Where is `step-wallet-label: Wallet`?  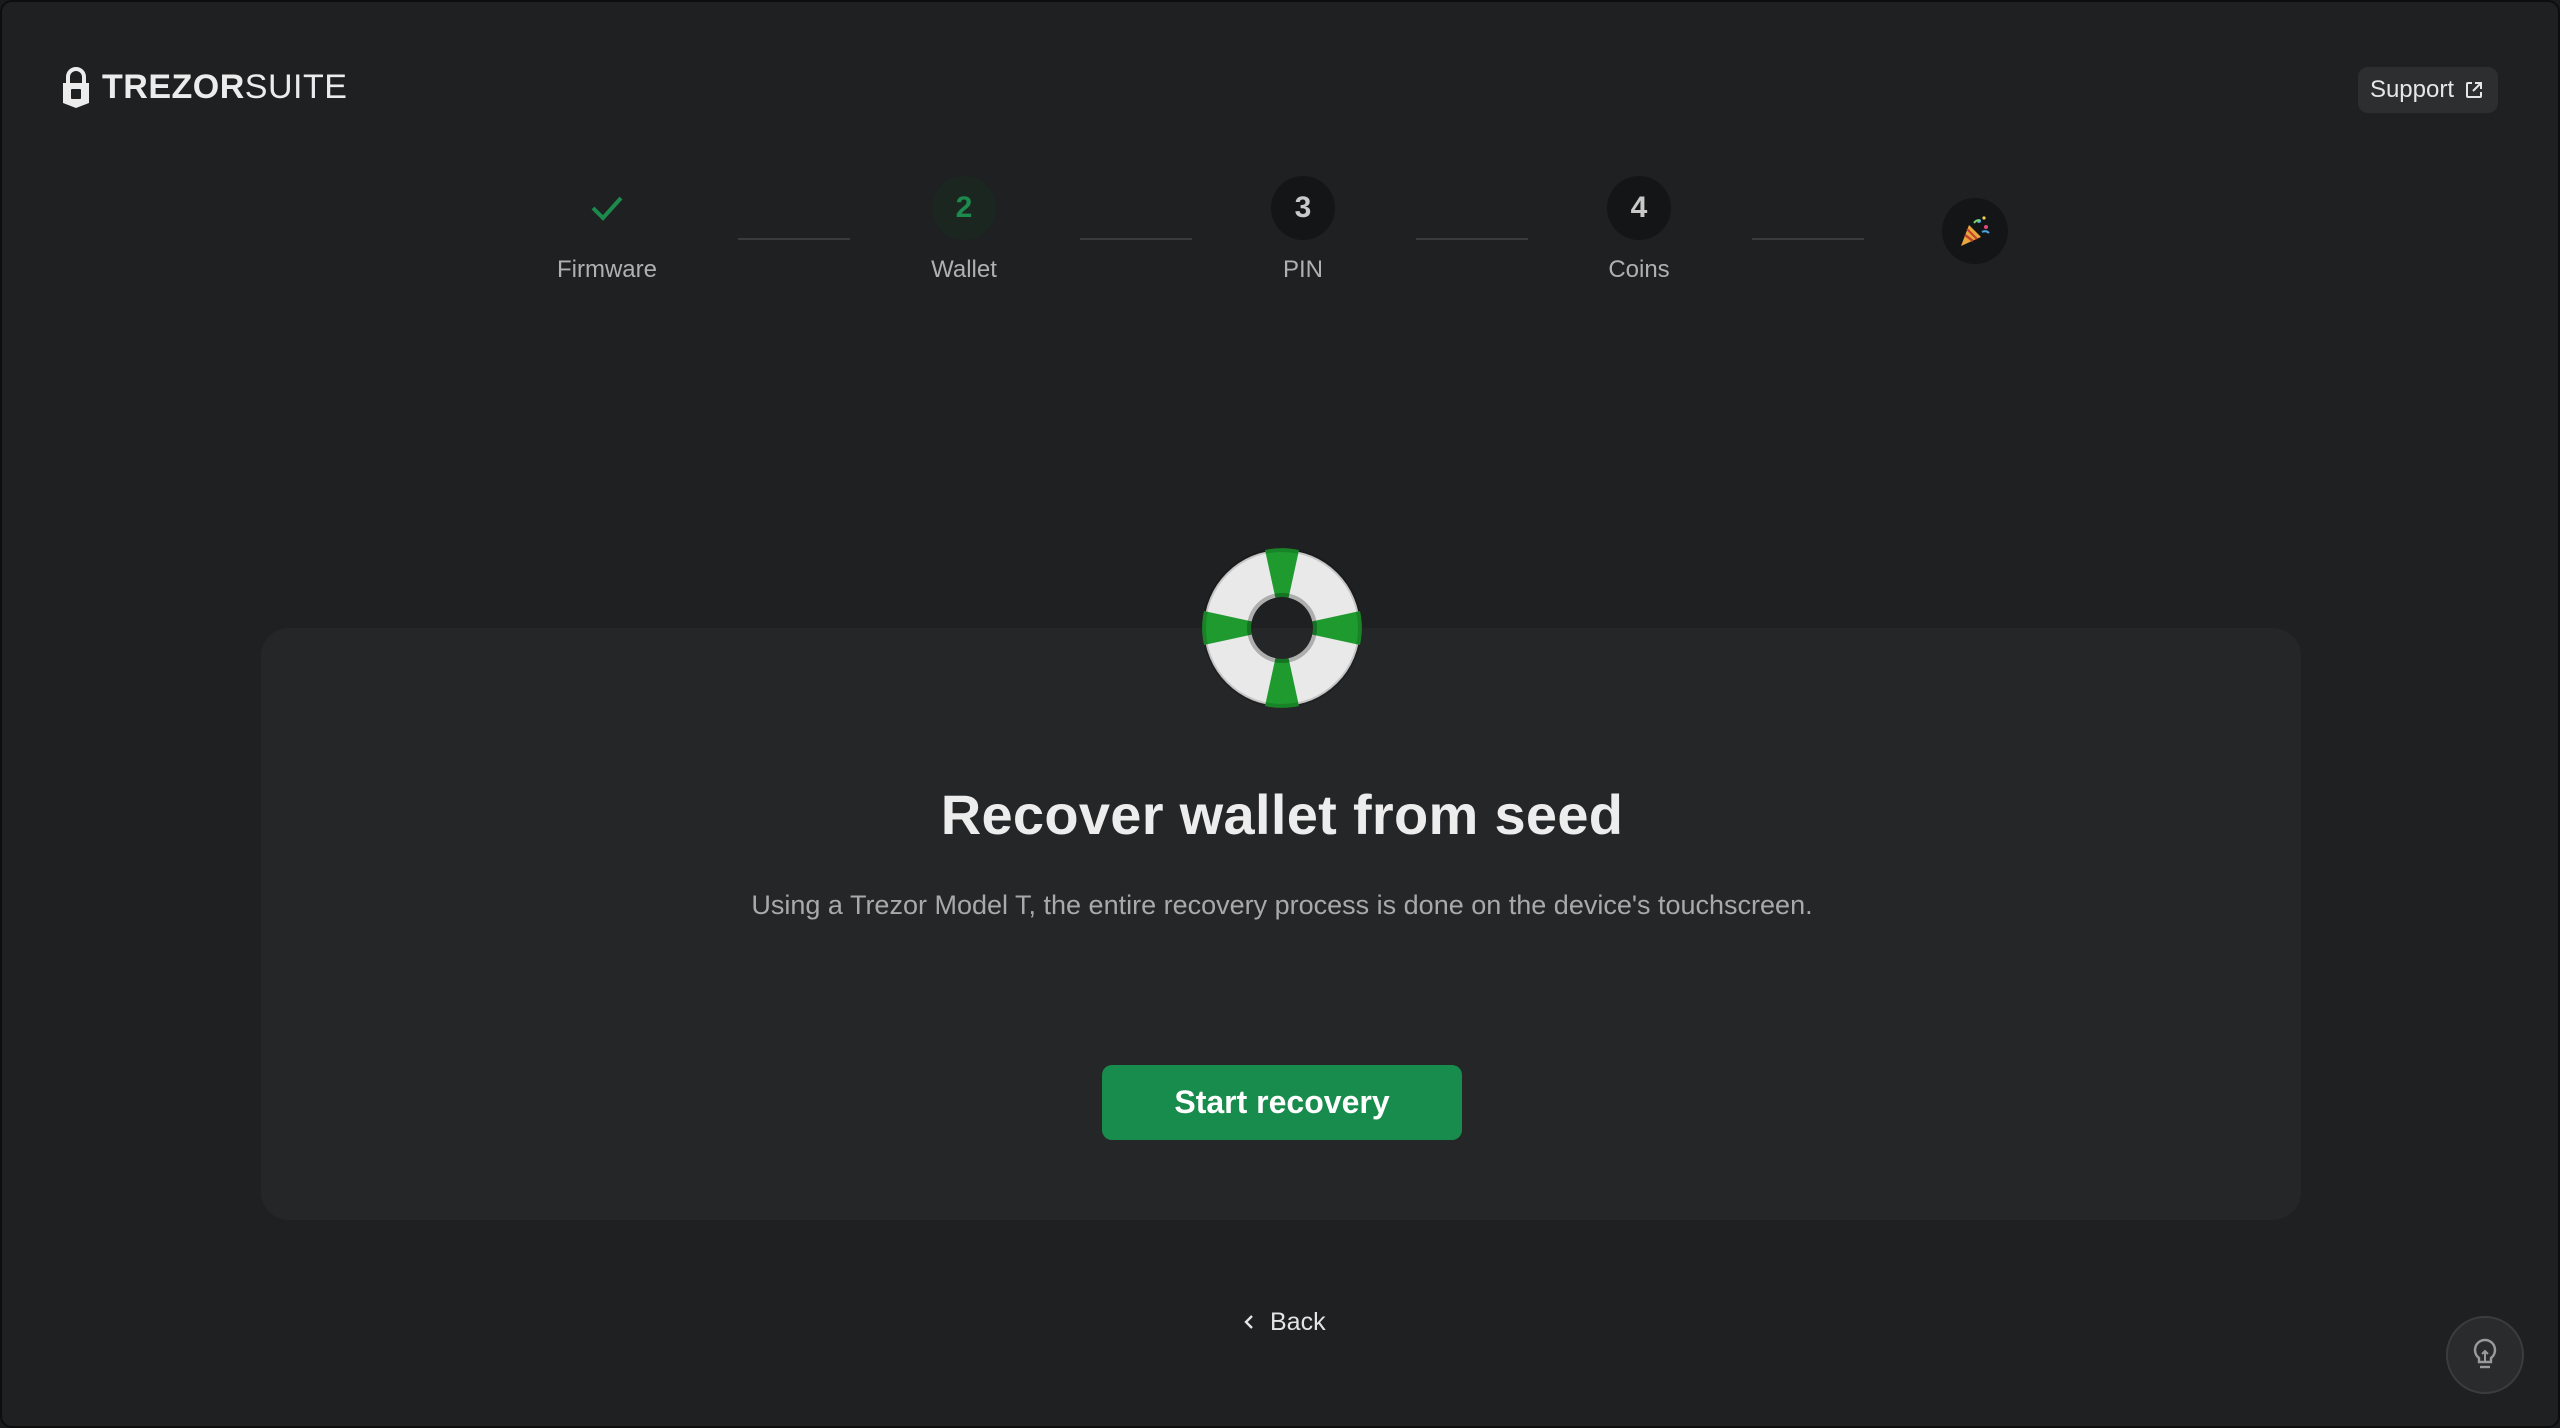 step-wallet-label: Wallet is located at coordinates (964, 269).